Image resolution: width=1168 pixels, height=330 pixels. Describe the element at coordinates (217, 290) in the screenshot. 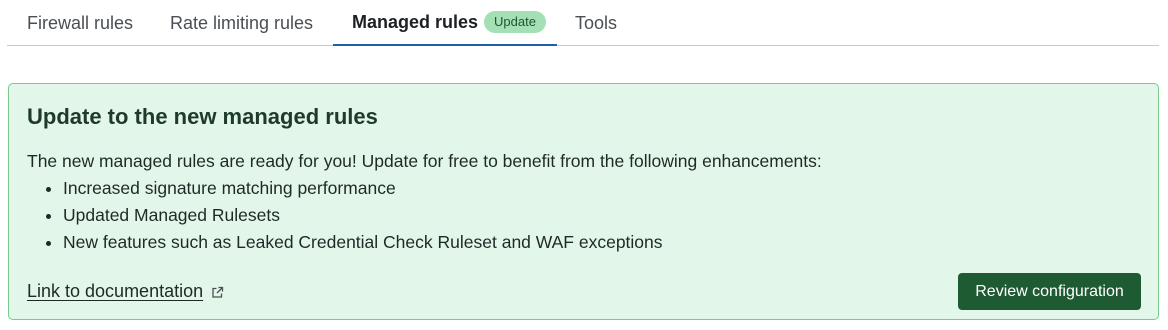

I see `external-link-icon` at that location.